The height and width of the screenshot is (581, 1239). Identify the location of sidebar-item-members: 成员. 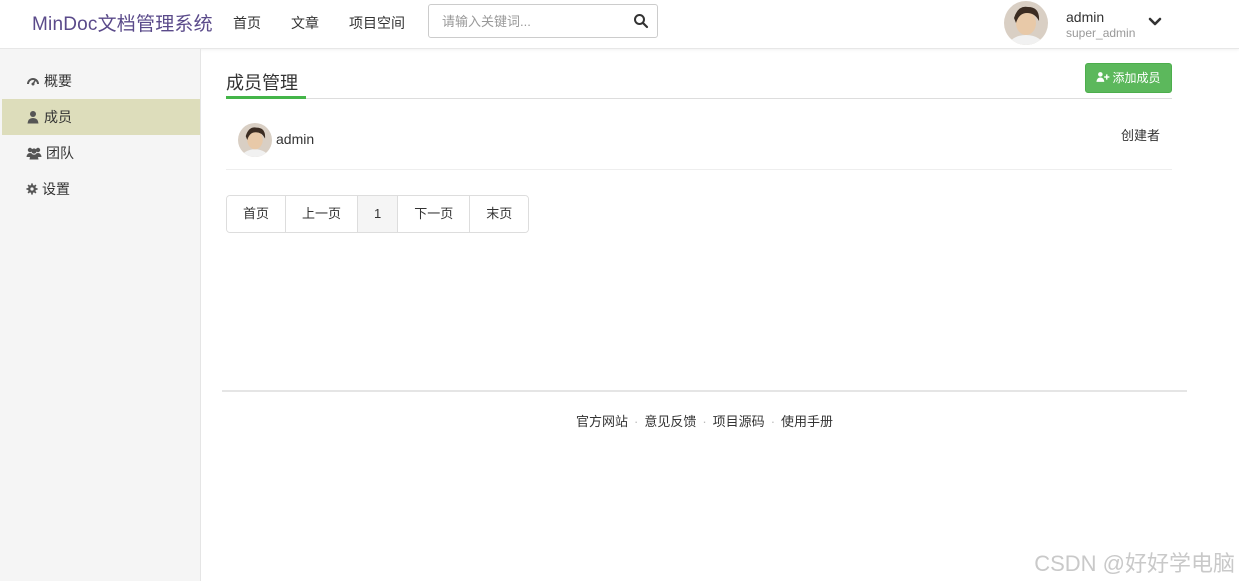
(101, 117).